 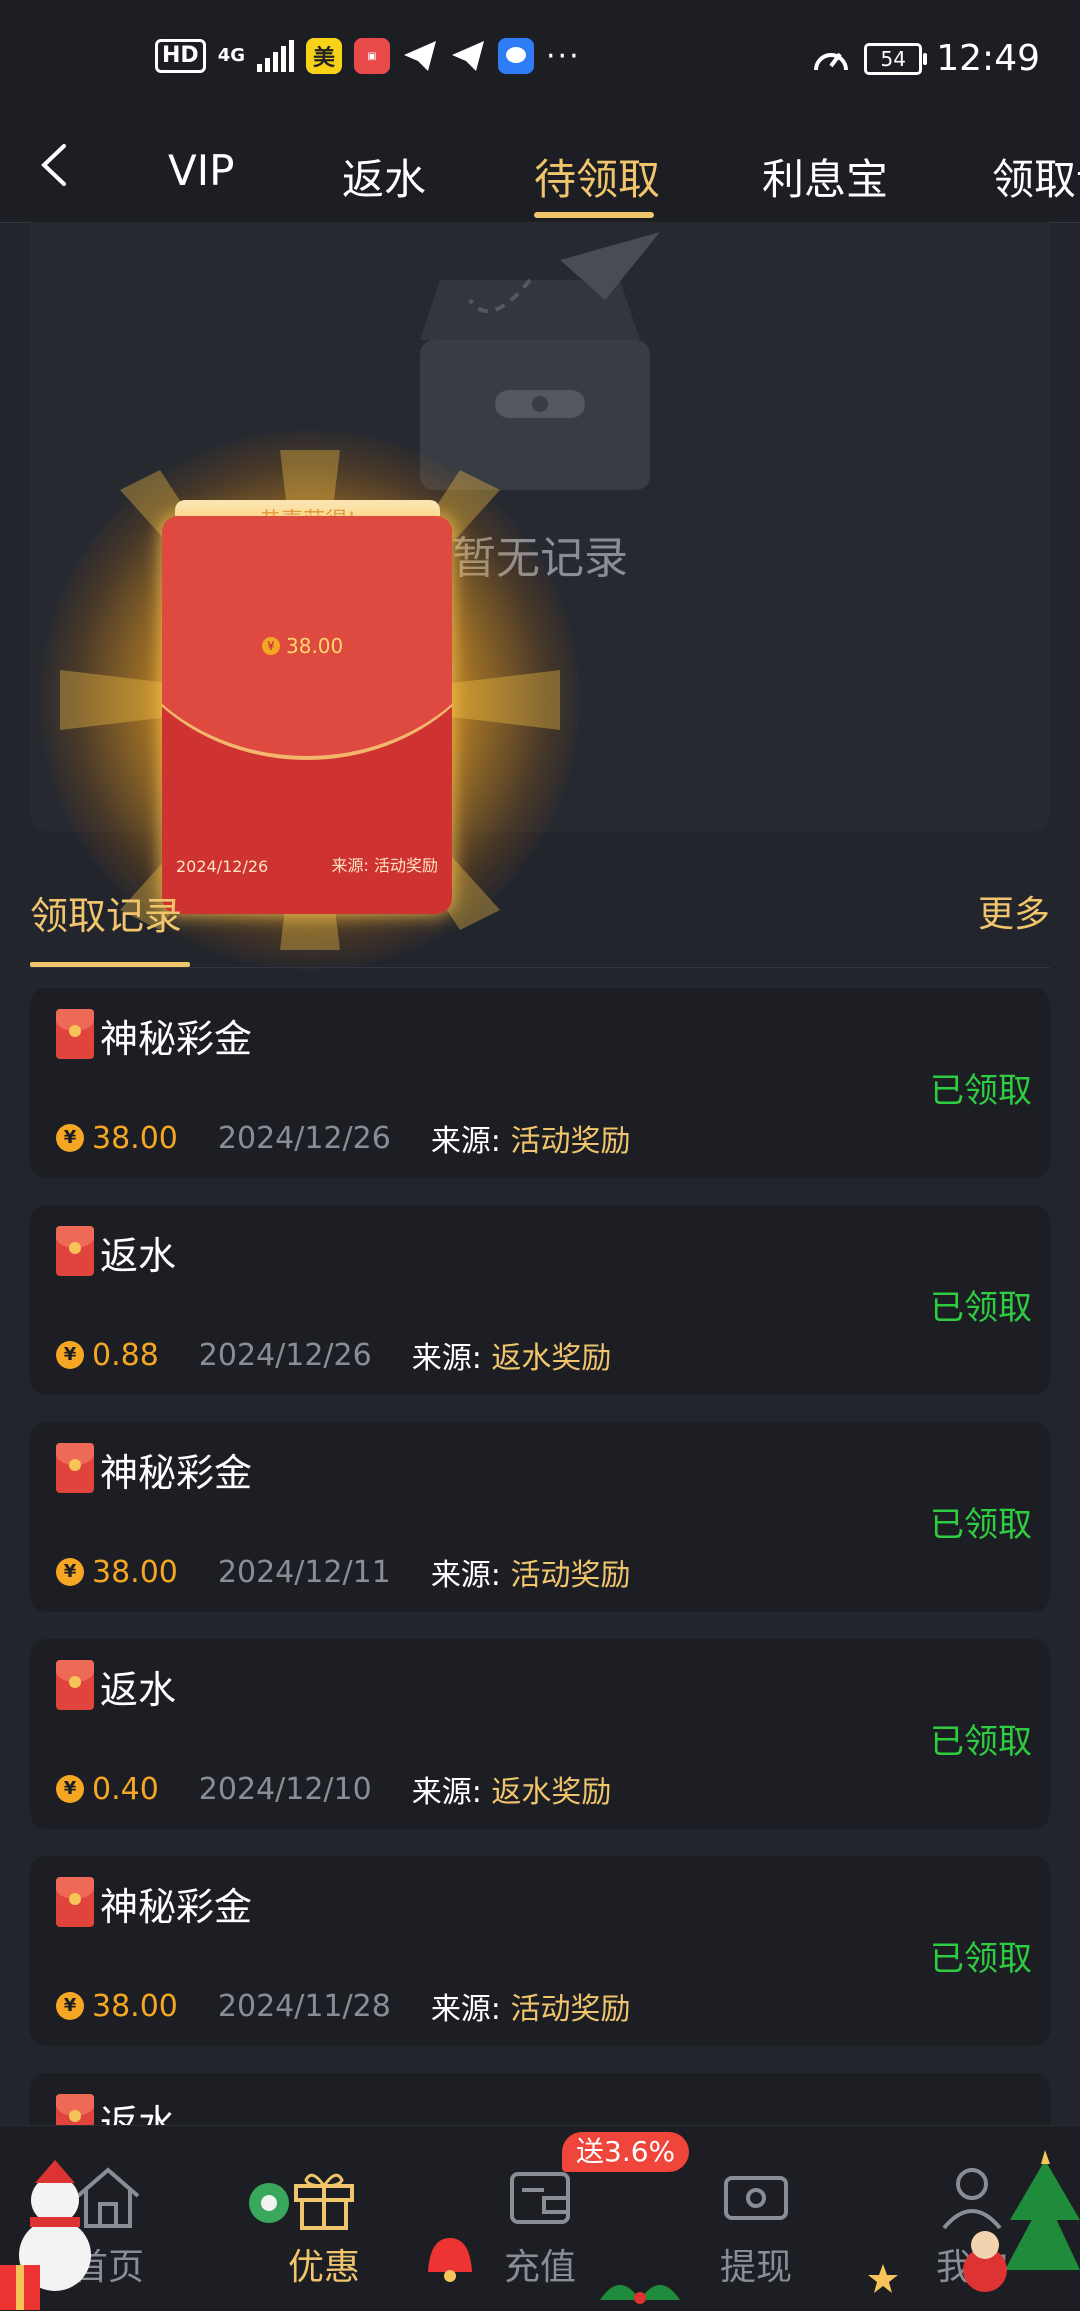 What do you see at coordinates (307, 715) in the screenshot?
I see `red-envelope-popup: ¥ 38.00 2024/12/26 来源: 活动奖励` at bounding box center [307, 715].